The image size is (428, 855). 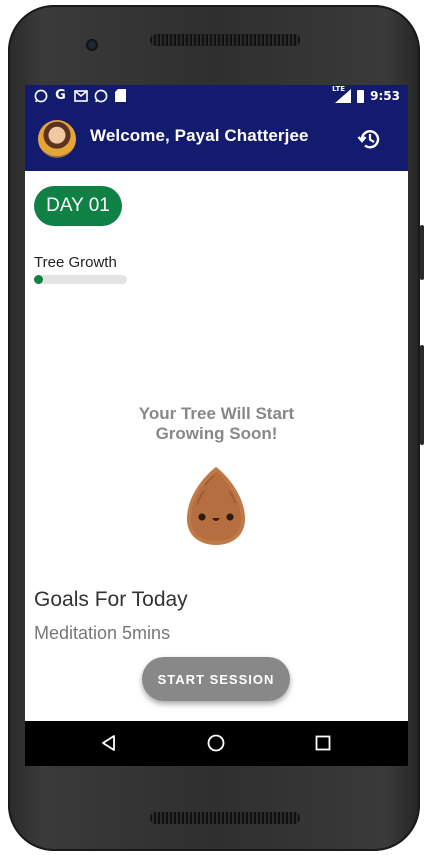 I want to click on sd-card-icon, so click(x=120, y=95).